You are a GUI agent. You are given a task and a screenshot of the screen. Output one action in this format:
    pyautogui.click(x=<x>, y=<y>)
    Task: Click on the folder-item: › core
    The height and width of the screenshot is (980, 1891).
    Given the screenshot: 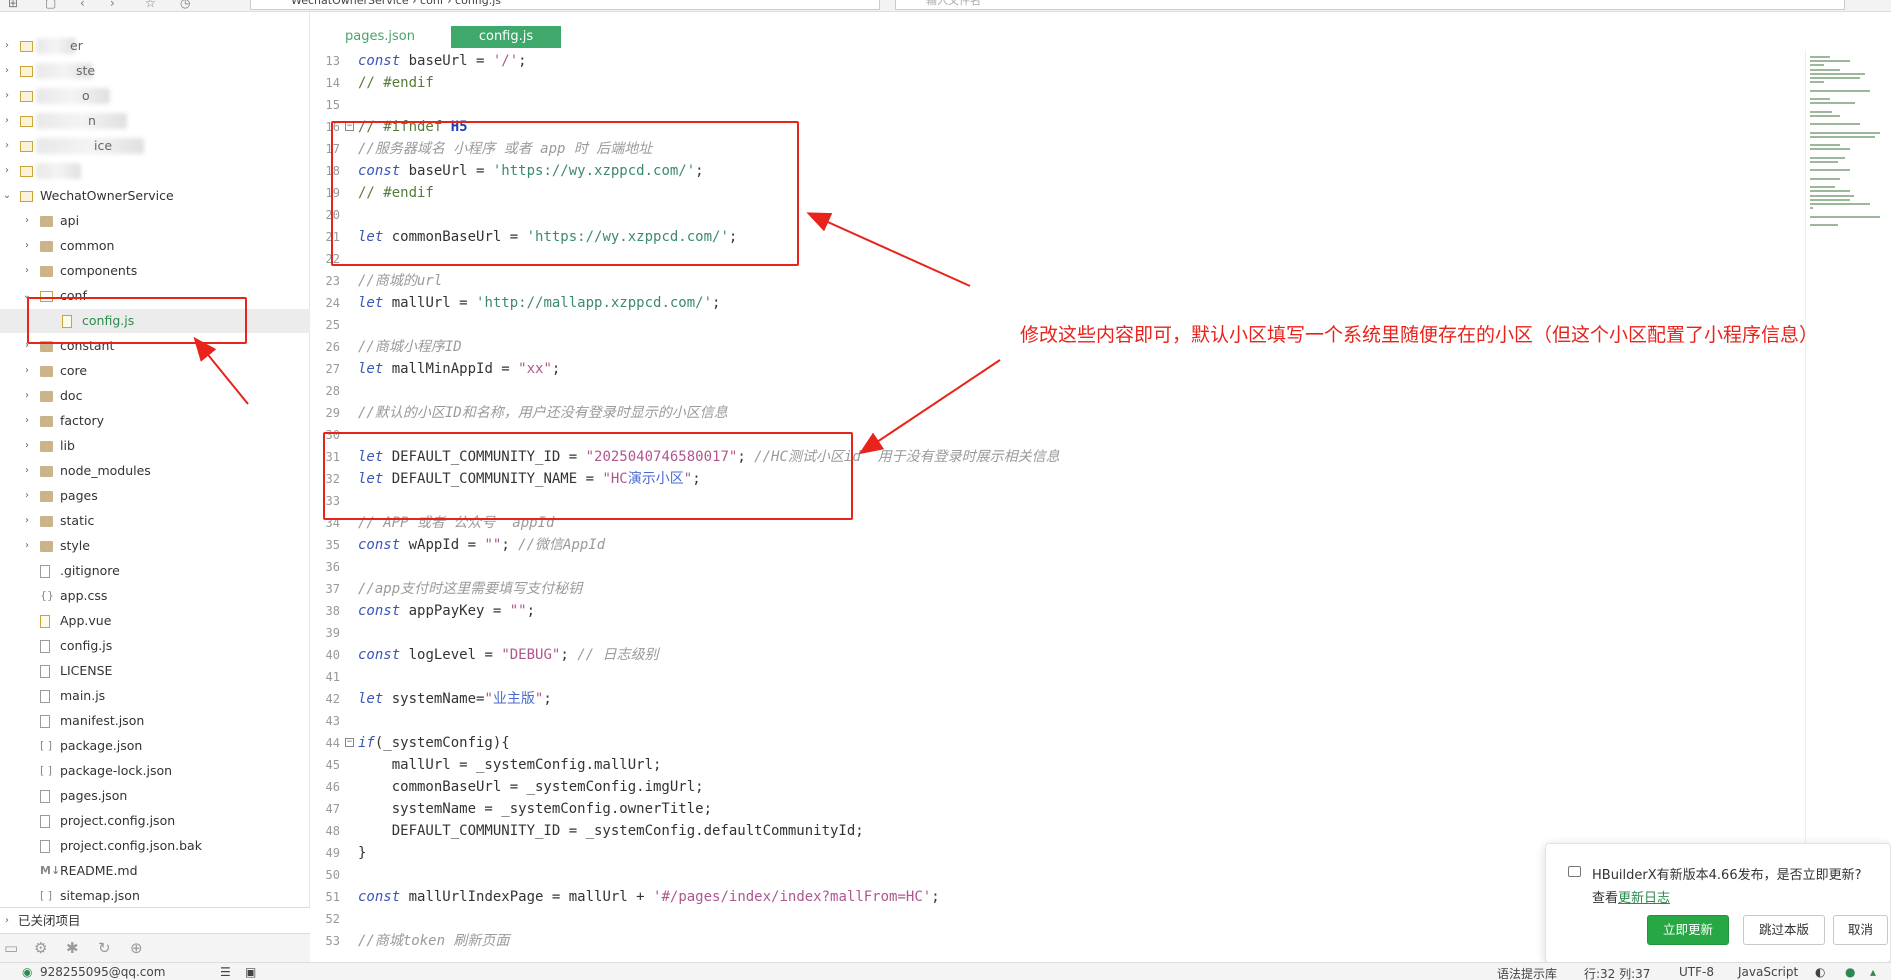 What is the action you would take?
    pyautogui.click(x=155, y=371)
    